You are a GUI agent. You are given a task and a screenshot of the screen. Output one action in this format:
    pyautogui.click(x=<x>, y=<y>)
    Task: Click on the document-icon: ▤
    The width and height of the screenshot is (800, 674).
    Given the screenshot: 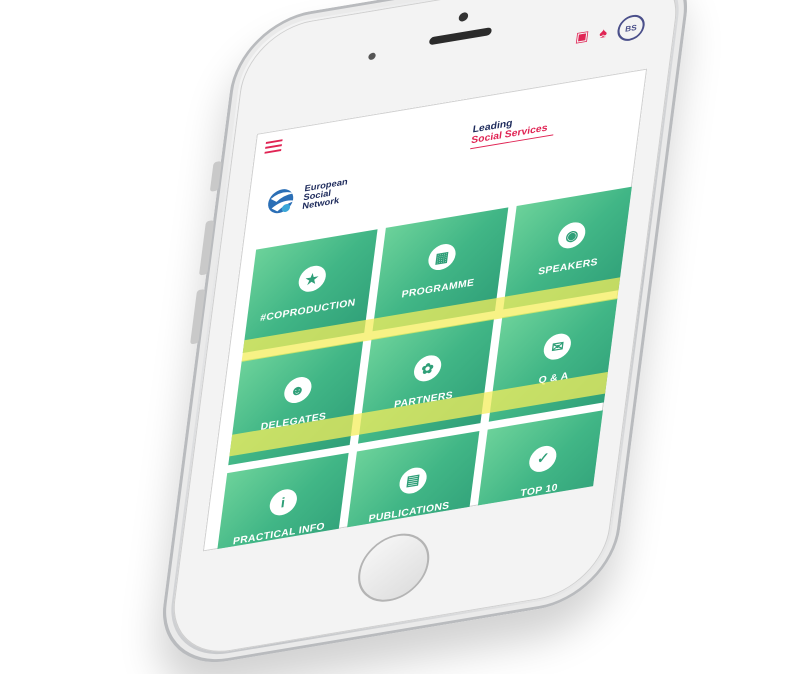 What is the action you would take?
    pyautogui.click(x=413, y=480)
    